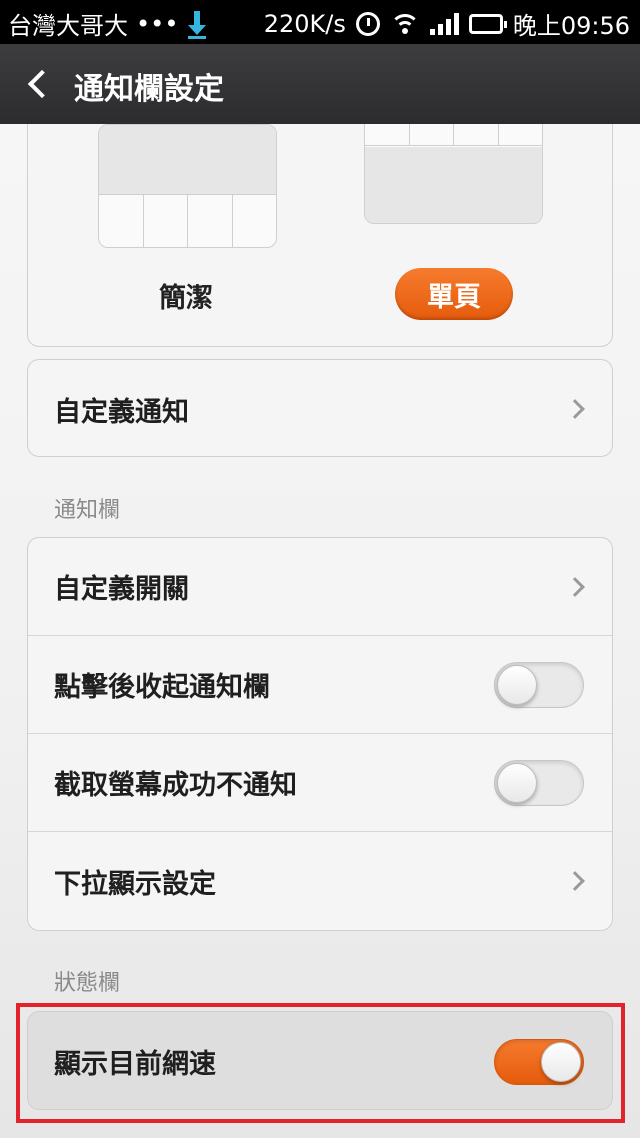 The image size is (640, 1138). Describe the element at coordinates (320, 587) in the screenshot. I see `custom-switches-row: 自定義開關` at that location.